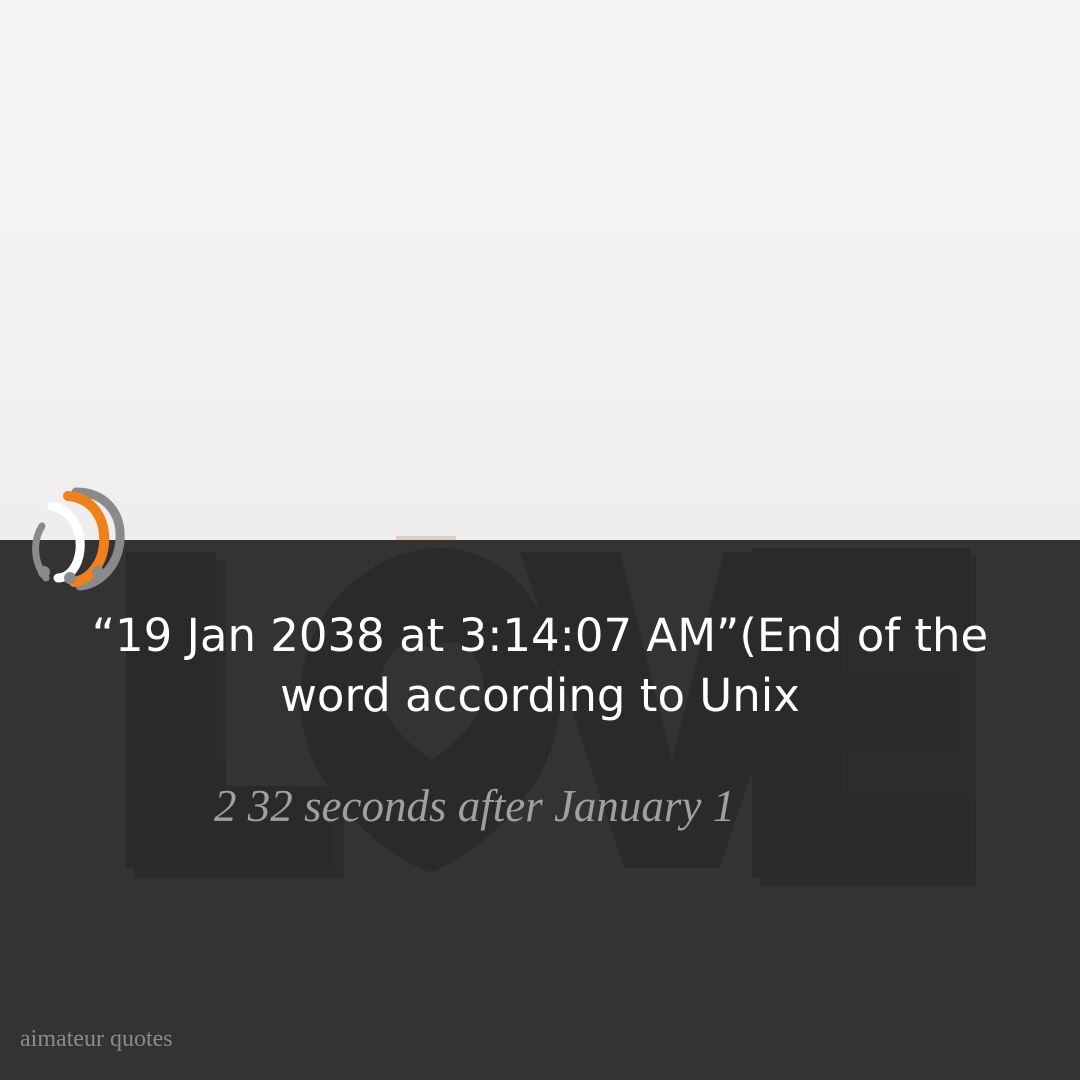  What do you see at coordinates (475, 806) in the screenshot?
I see `quote-sub-text: 2 32 seconds after January 1` at bounding box center [475, 806].